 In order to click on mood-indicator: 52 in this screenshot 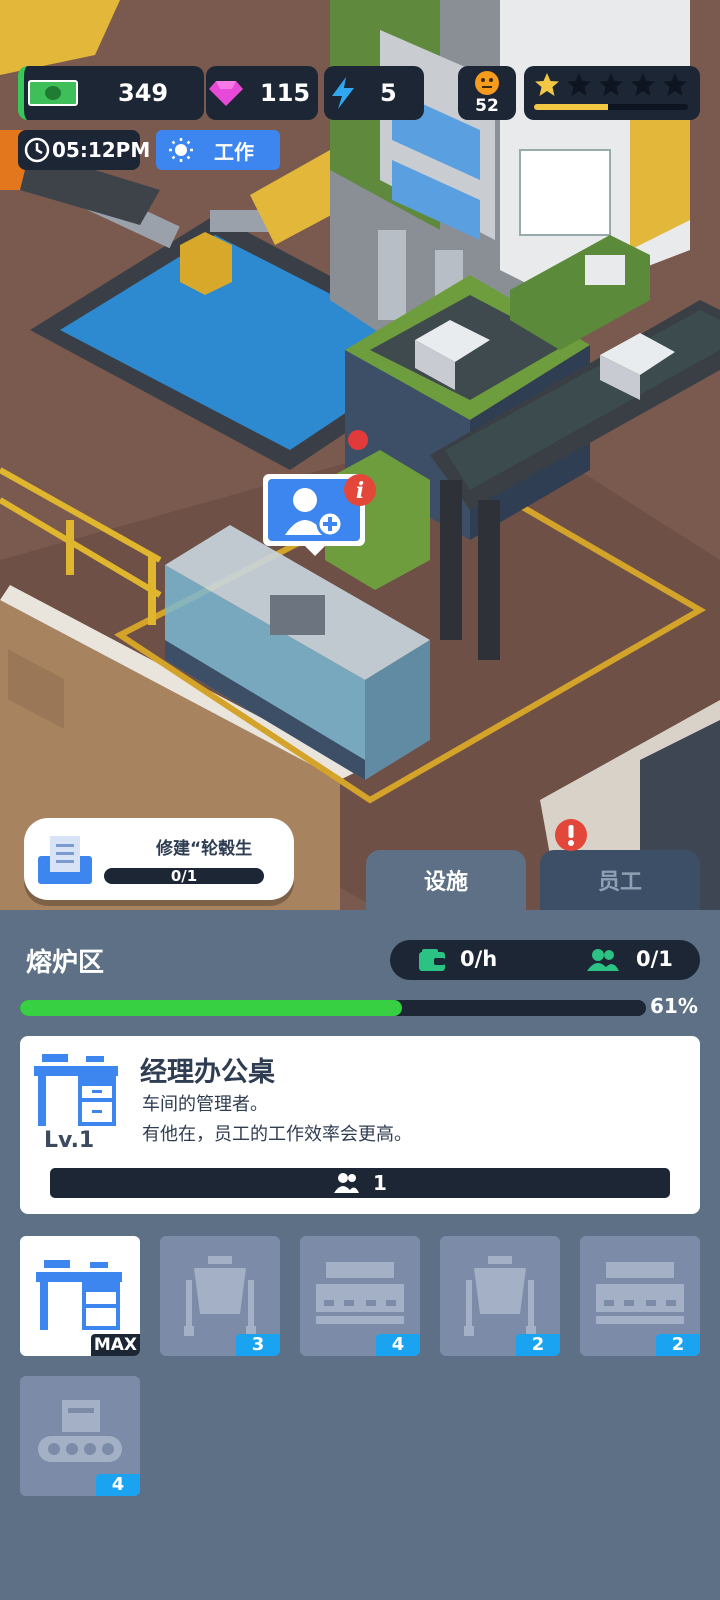, I will do `click(487, 93)`.